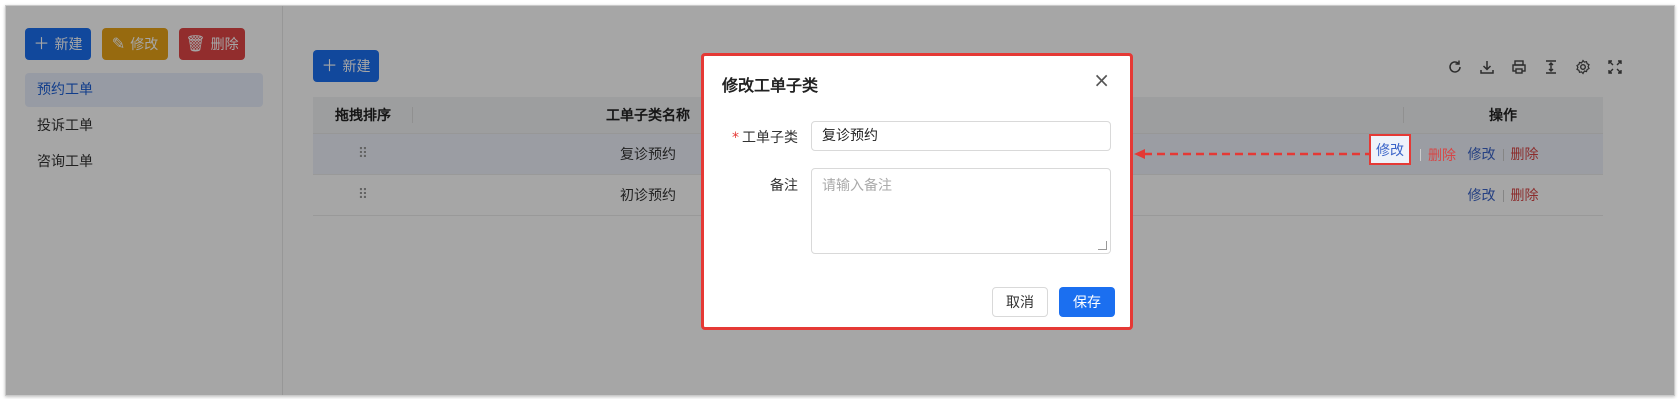 The image size is (1678, 399). Describe the element at coordinates (784, 186) in the screenshot. I see `remark-field-label: 备注` at that location.